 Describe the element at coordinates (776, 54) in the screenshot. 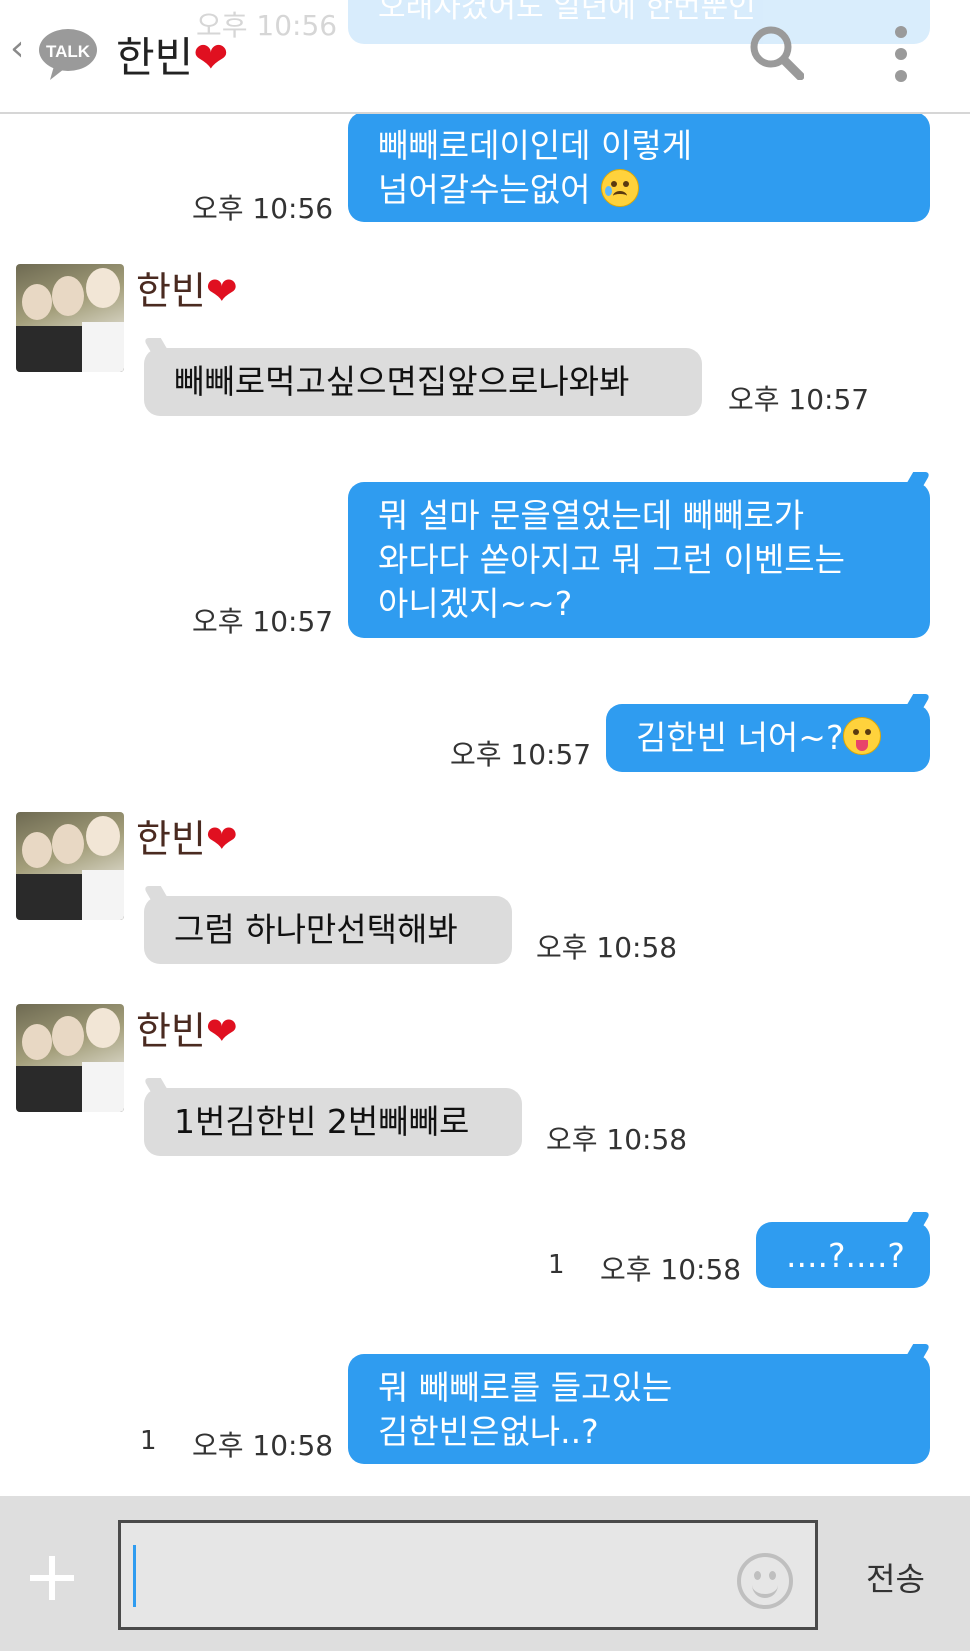

I see `search-icon` at that location.